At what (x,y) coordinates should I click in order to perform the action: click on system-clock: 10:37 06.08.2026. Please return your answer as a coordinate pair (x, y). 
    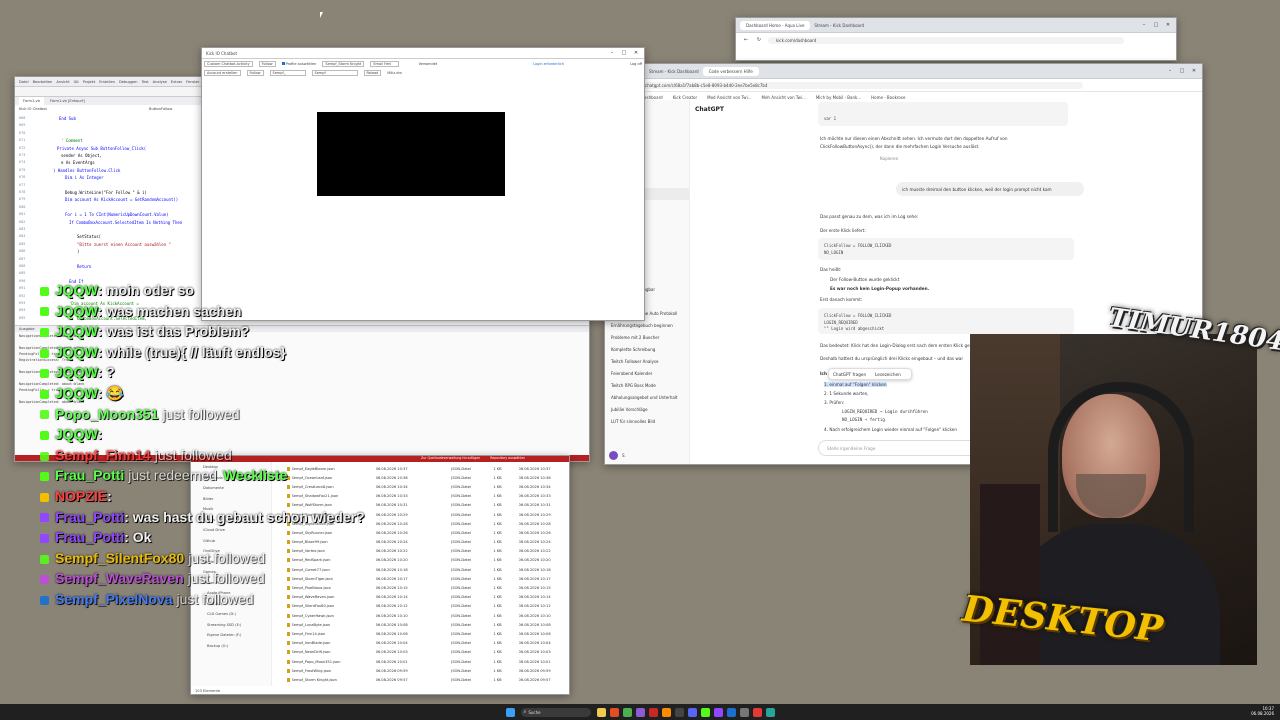
    Looking at the image, I should click on (1262, 711).